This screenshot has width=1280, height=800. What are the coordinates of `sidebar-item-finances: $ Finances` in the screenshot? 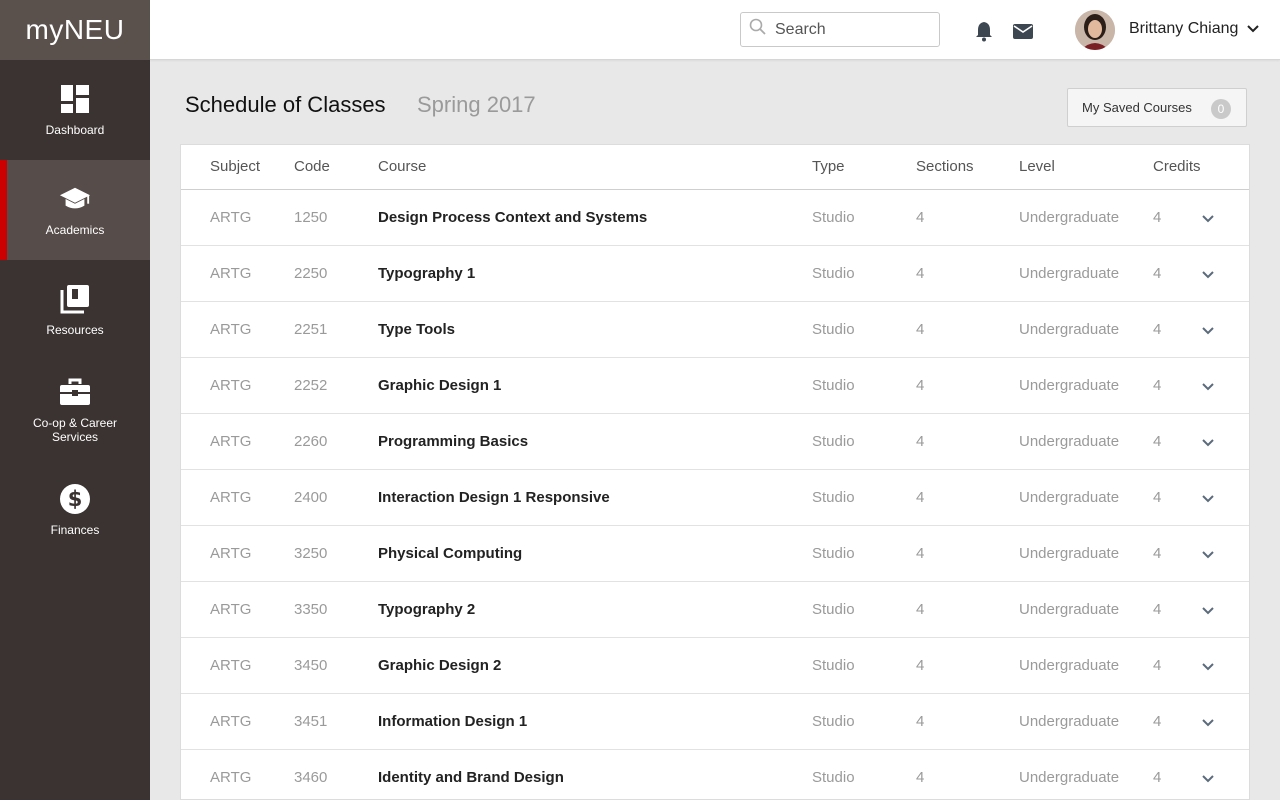 It's located at (75, 510).